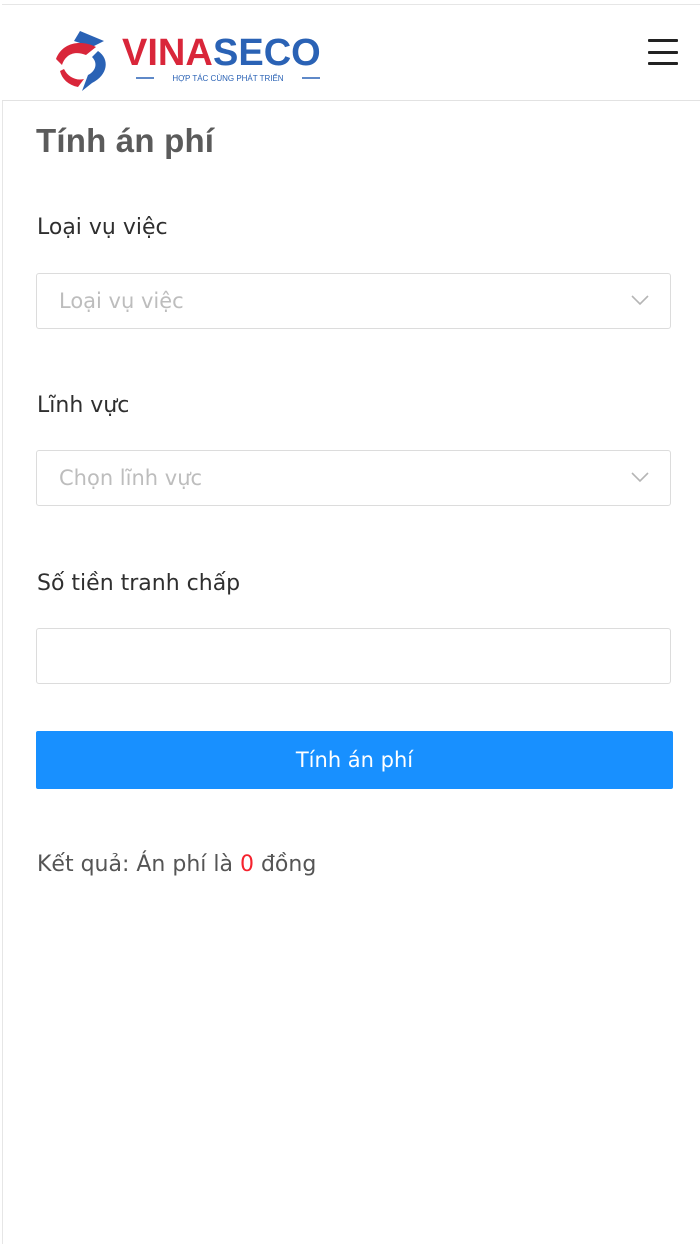  What do you see at coordinates (246, 864) in the screenshot?
I see `result-amount: 0` at bounding box center [246, 864].